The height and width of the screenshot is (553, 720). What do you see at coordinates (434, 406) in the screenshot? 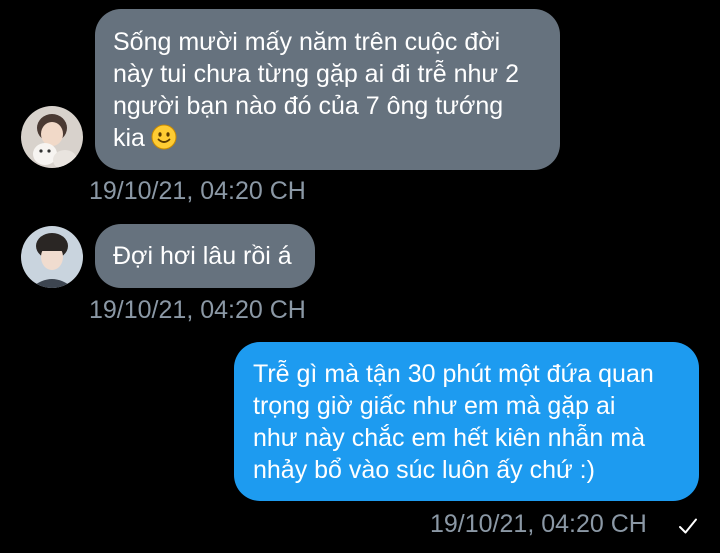
I see `message-text-line: trọng giờ giấc như em mà gặp ai` at bounding box center [434, 406].